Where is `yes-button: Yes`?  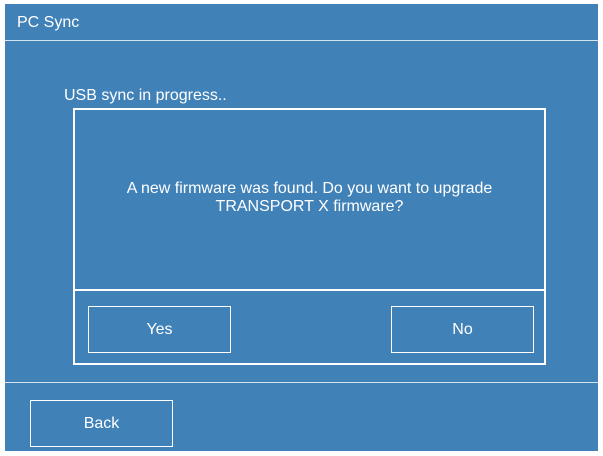 yes-button: Yes is located at coordinates (159, 329).